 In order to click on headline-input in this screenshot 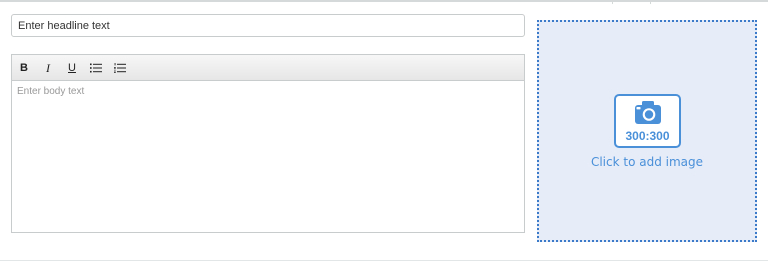, I will do `click(268, 25)`.